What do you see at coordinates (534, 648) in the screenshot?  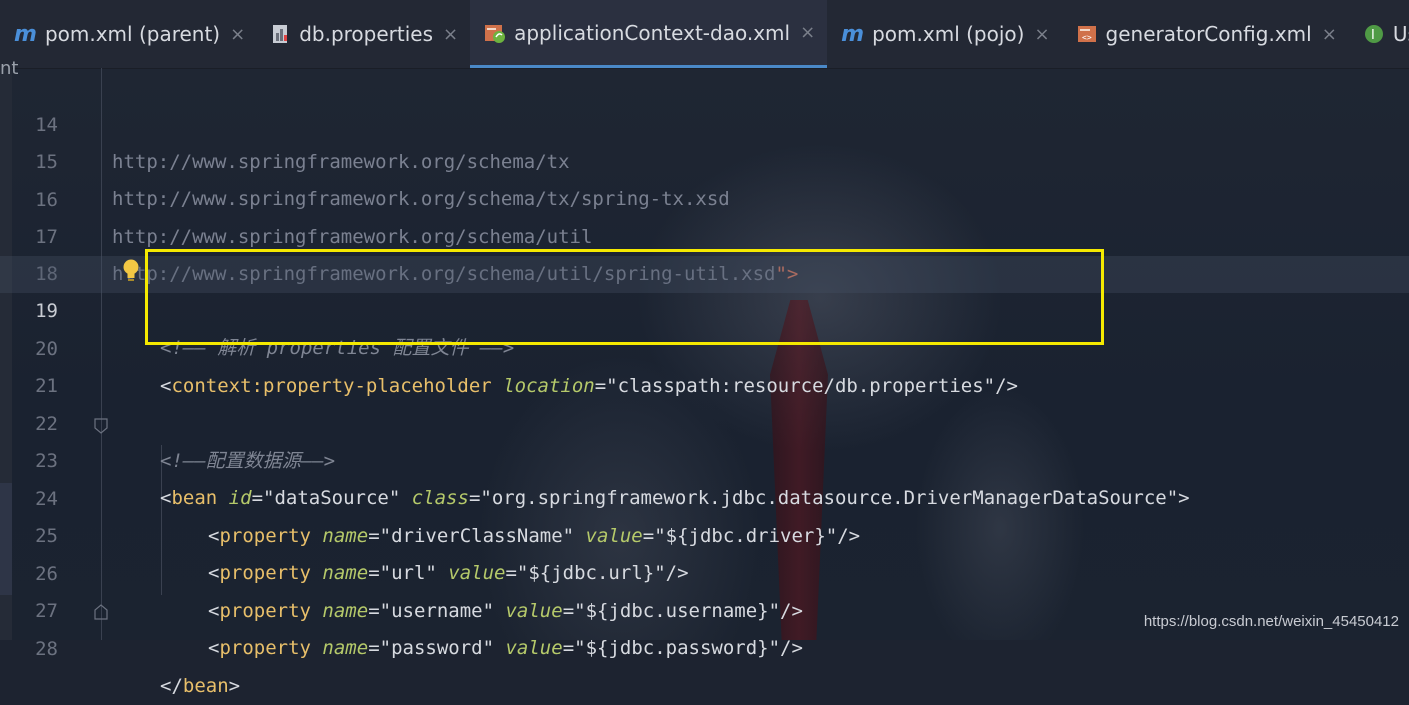 I see `attr-name: value` at bounding box center [534, 648].